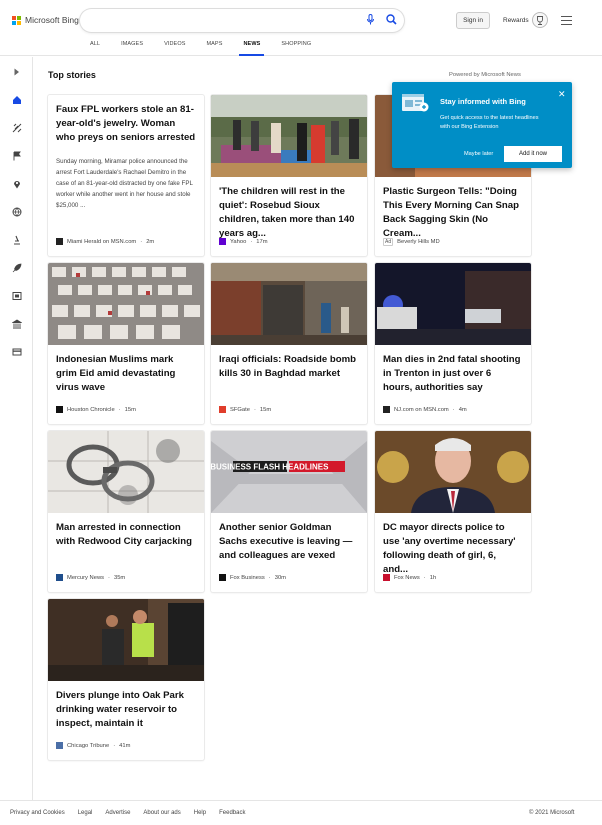 This screenshot has height=825, width=602. What do you see at coordinates (45, 20) in the screenshot?
I see `bing-logo: Microsoft Bing` at bounding box center [45, 20].